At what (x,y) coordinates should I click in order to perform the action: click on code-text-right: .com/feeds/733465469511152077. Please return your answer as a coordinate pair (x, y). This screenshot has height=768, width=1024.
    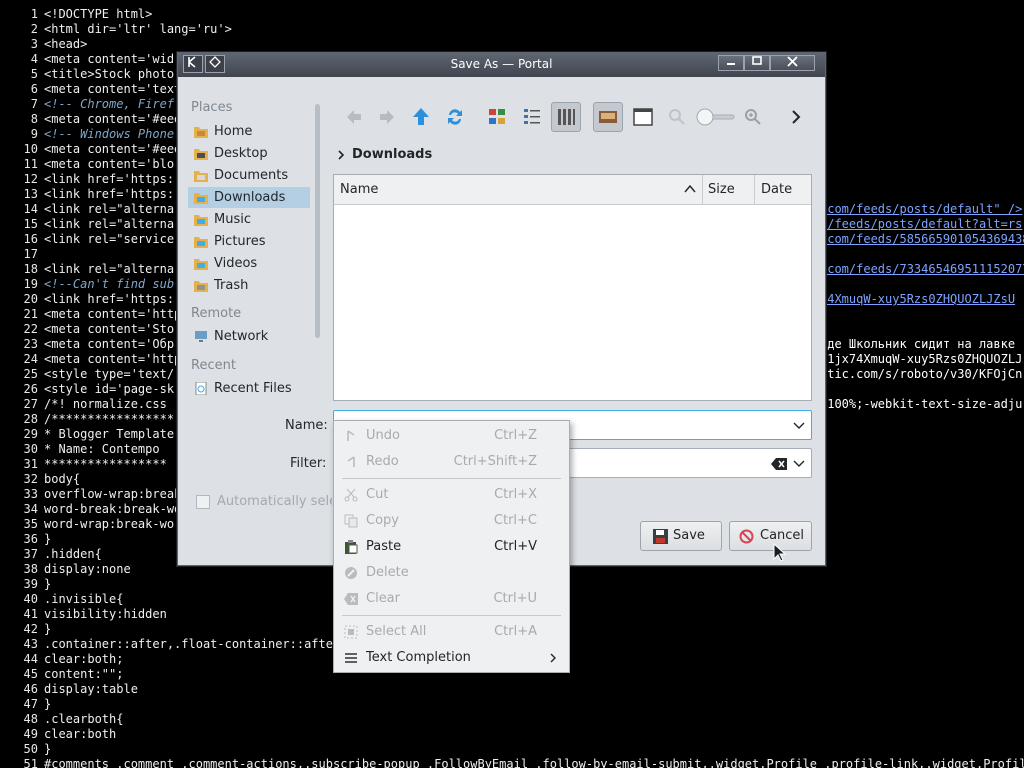
    Looking at the image, I should click on (922, 269).